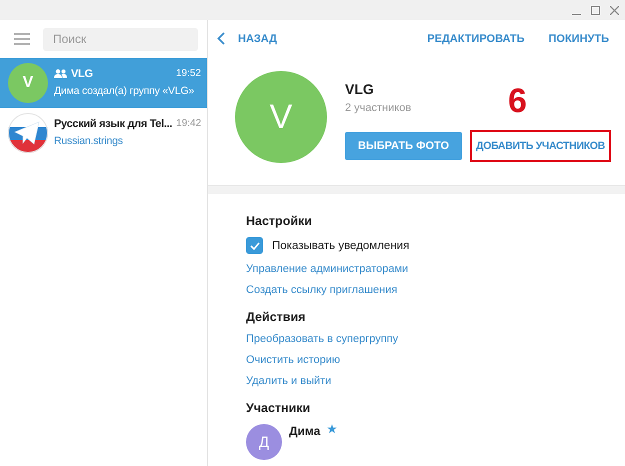 This screenshot has height=466, width=625. I want to click on close-icon, so click(614, 10).